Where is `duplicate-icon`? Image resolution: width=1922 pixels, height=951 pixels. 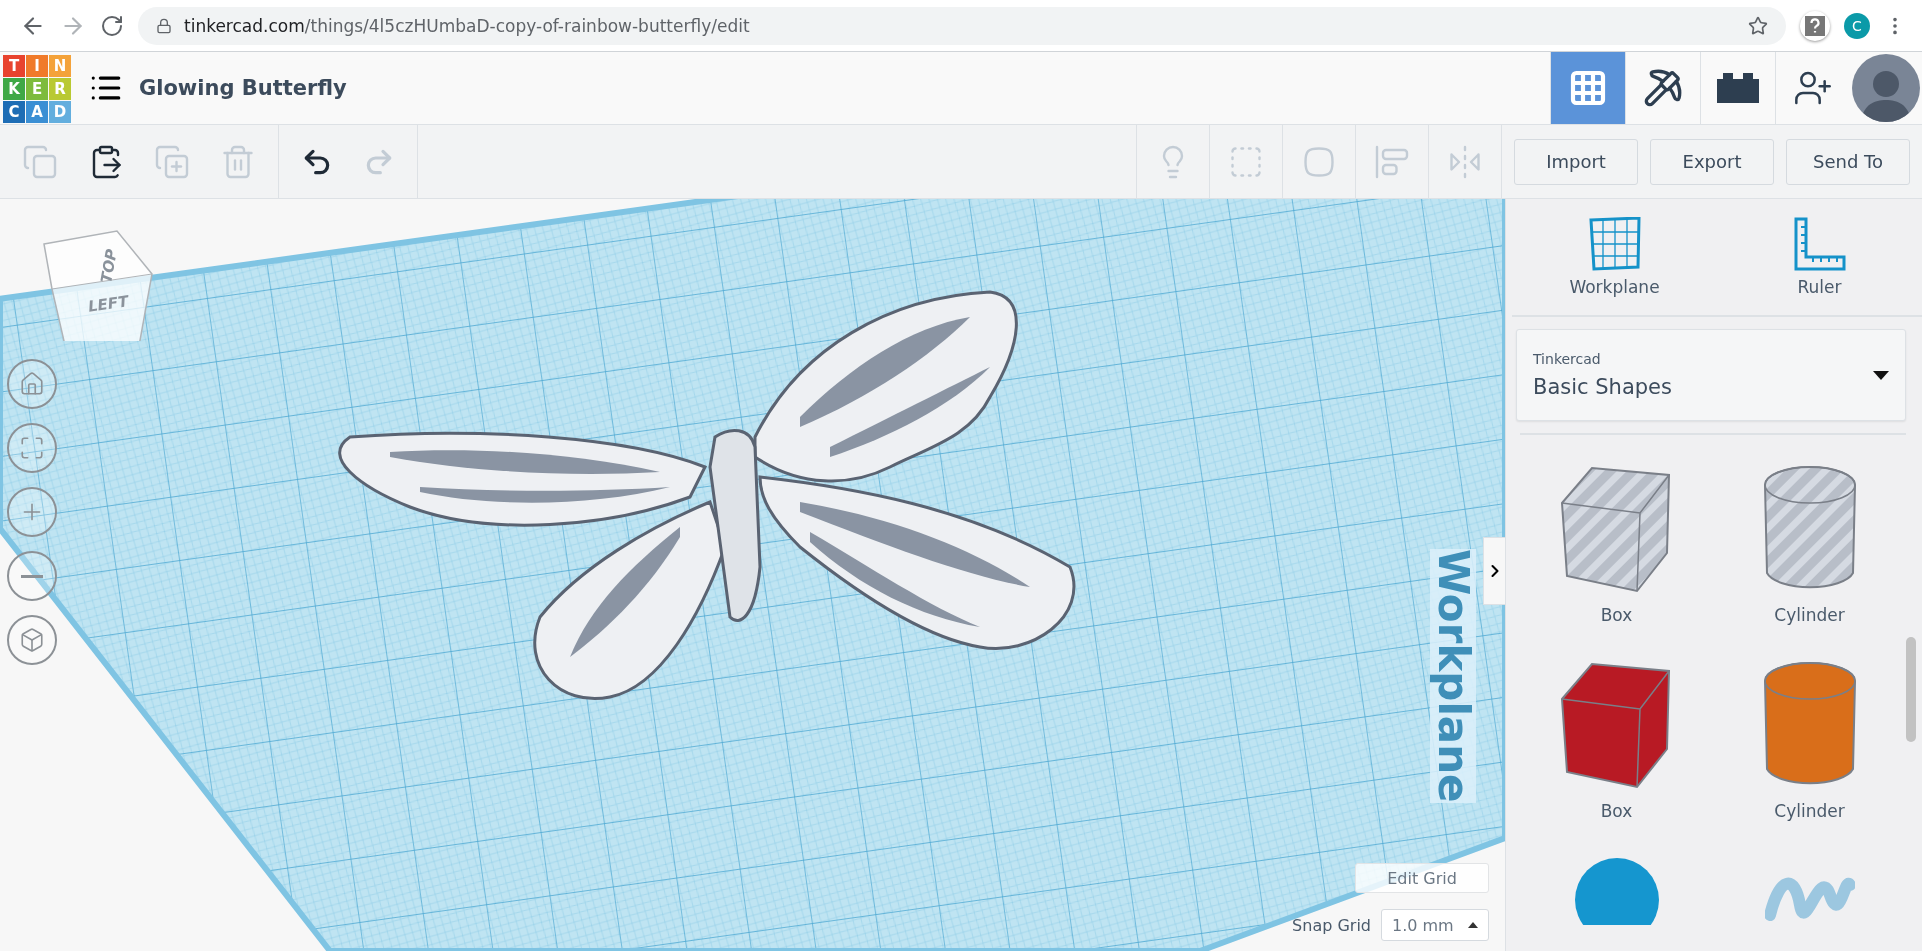
duplicate-icon is located at coordinates (172, 161).